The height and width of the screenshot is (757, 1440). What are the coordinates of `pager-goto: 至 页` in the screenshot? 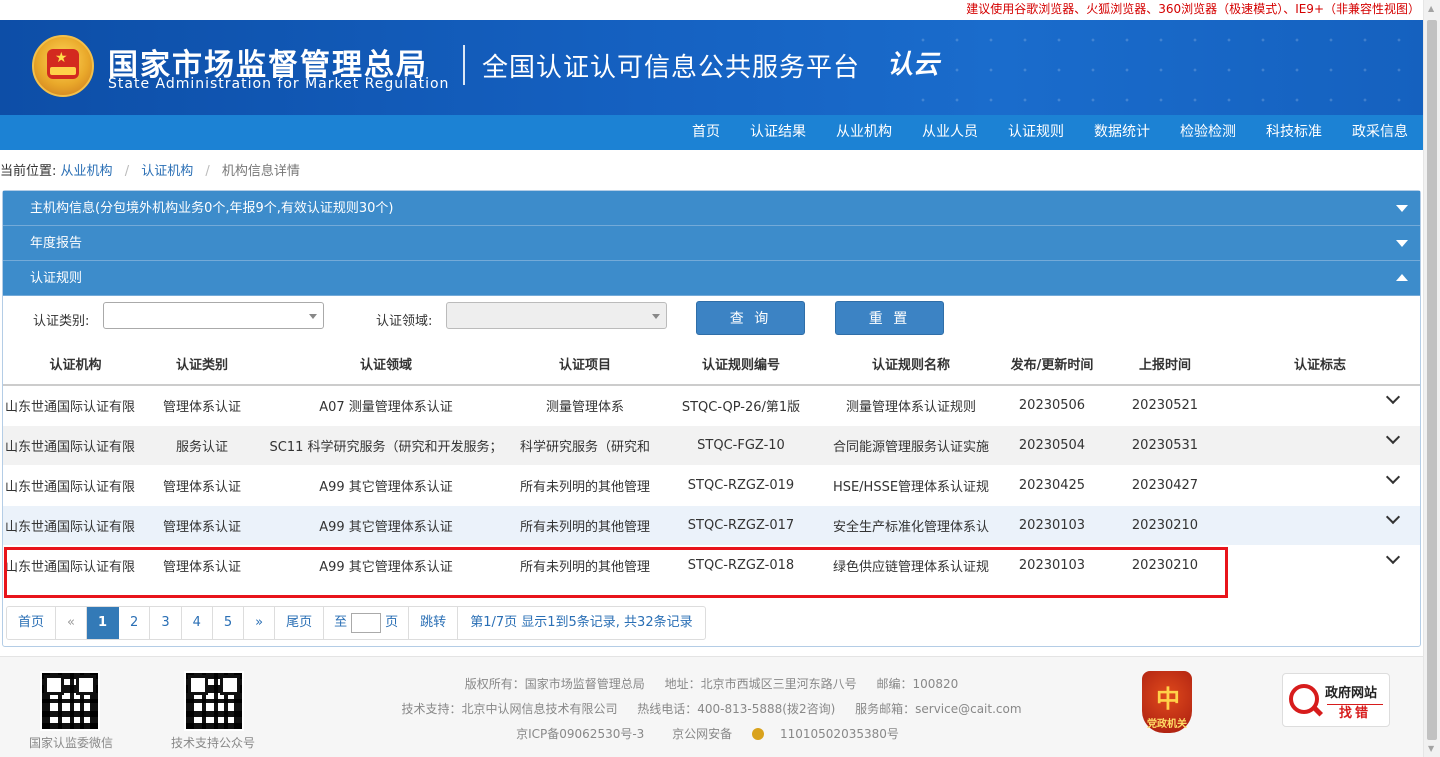 It's located at (367, 623).